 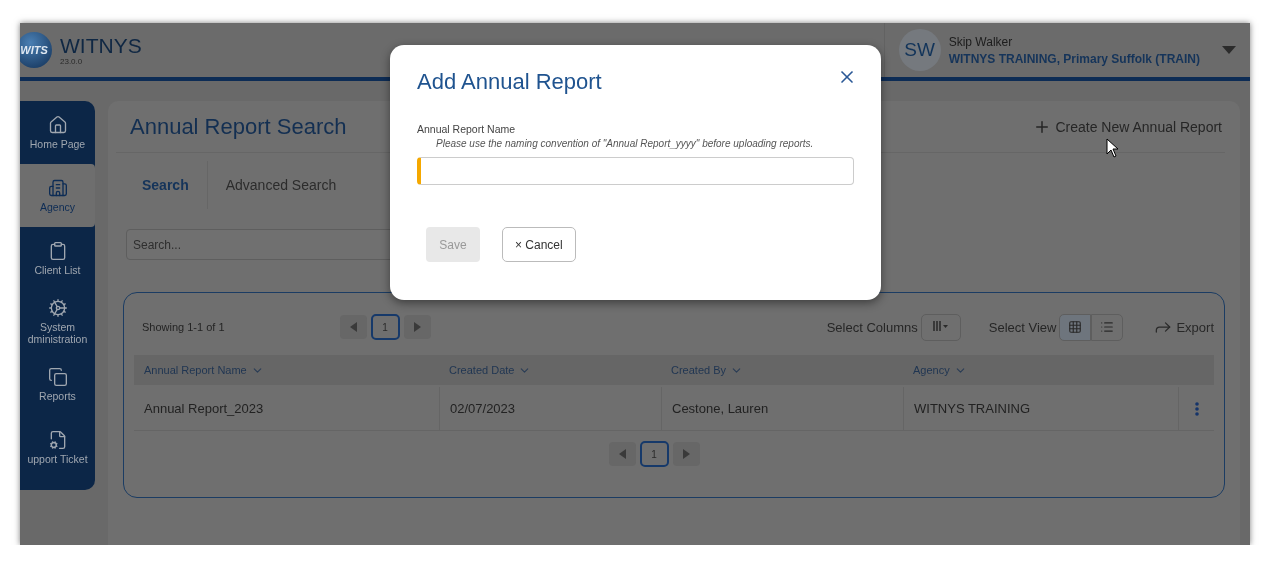 What do you see at coordinates (467, 129) in the screenshot?
I see `field-label: Annual Report Name` at bounding box center [467, 129].